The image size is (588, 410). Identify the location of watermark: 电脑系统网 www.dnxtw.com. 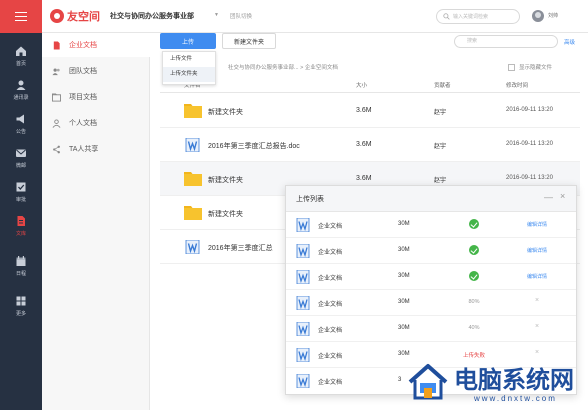
(497, 384).